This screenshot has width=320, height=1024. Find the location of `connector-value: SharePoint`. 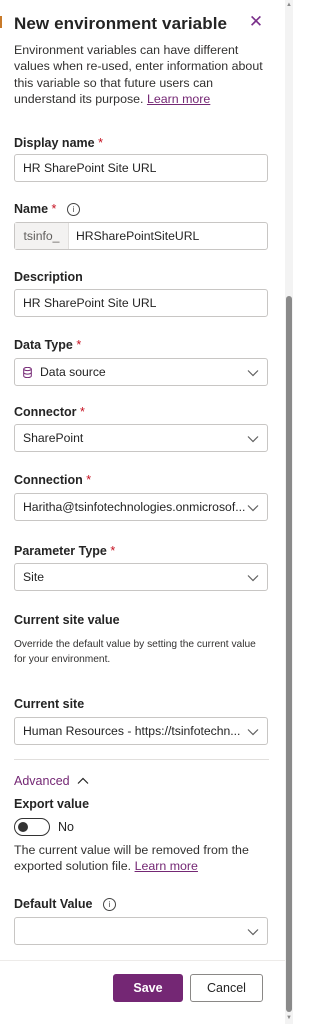

connector-value: SharePoint is located at coordinates (53, 438).